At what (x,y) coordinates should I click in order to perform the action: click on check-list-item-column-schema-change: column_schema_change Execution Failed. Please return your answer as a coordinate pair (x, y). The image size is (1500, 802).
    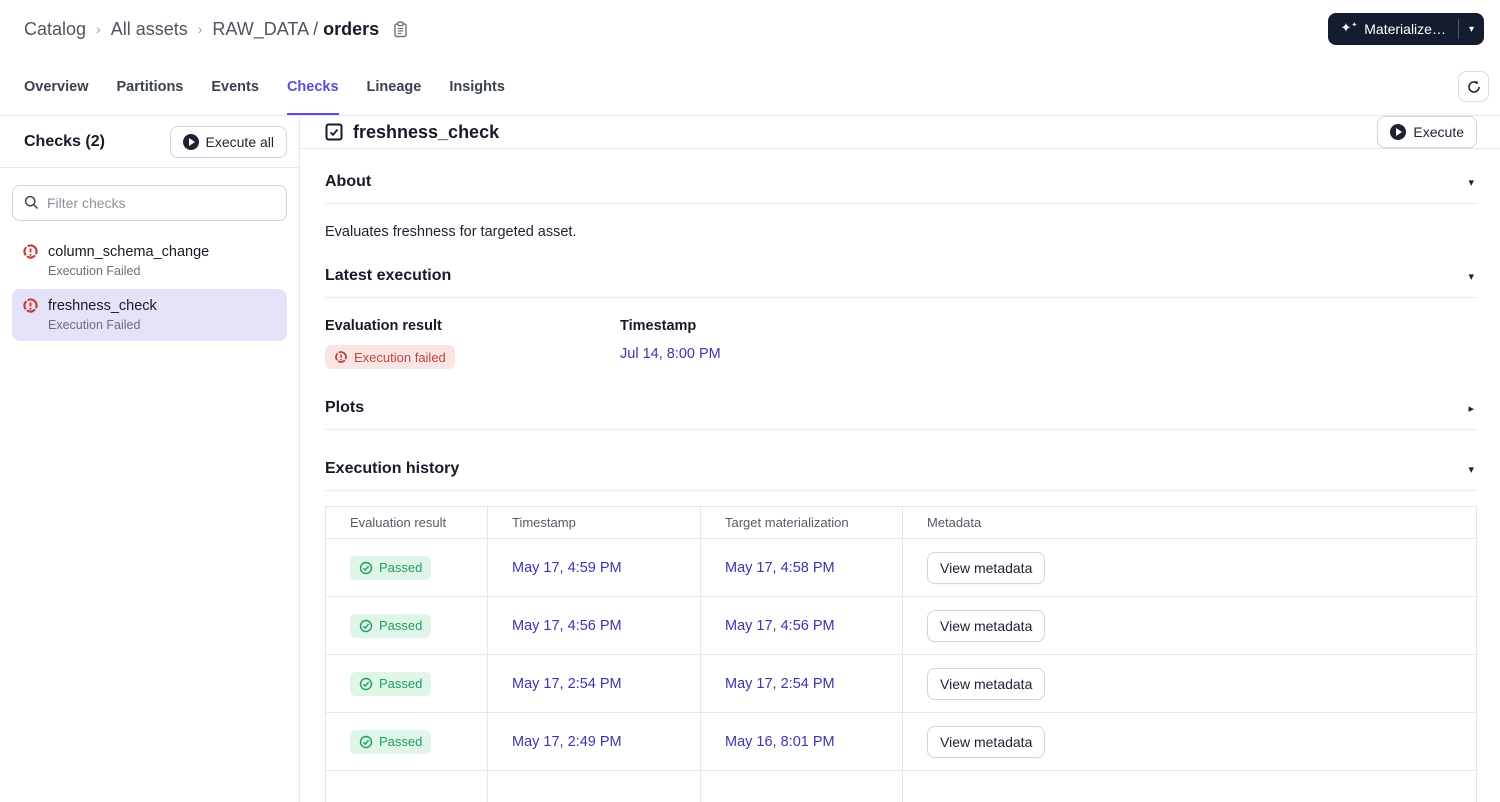
    Looking at the image, I should click on (149, 261).